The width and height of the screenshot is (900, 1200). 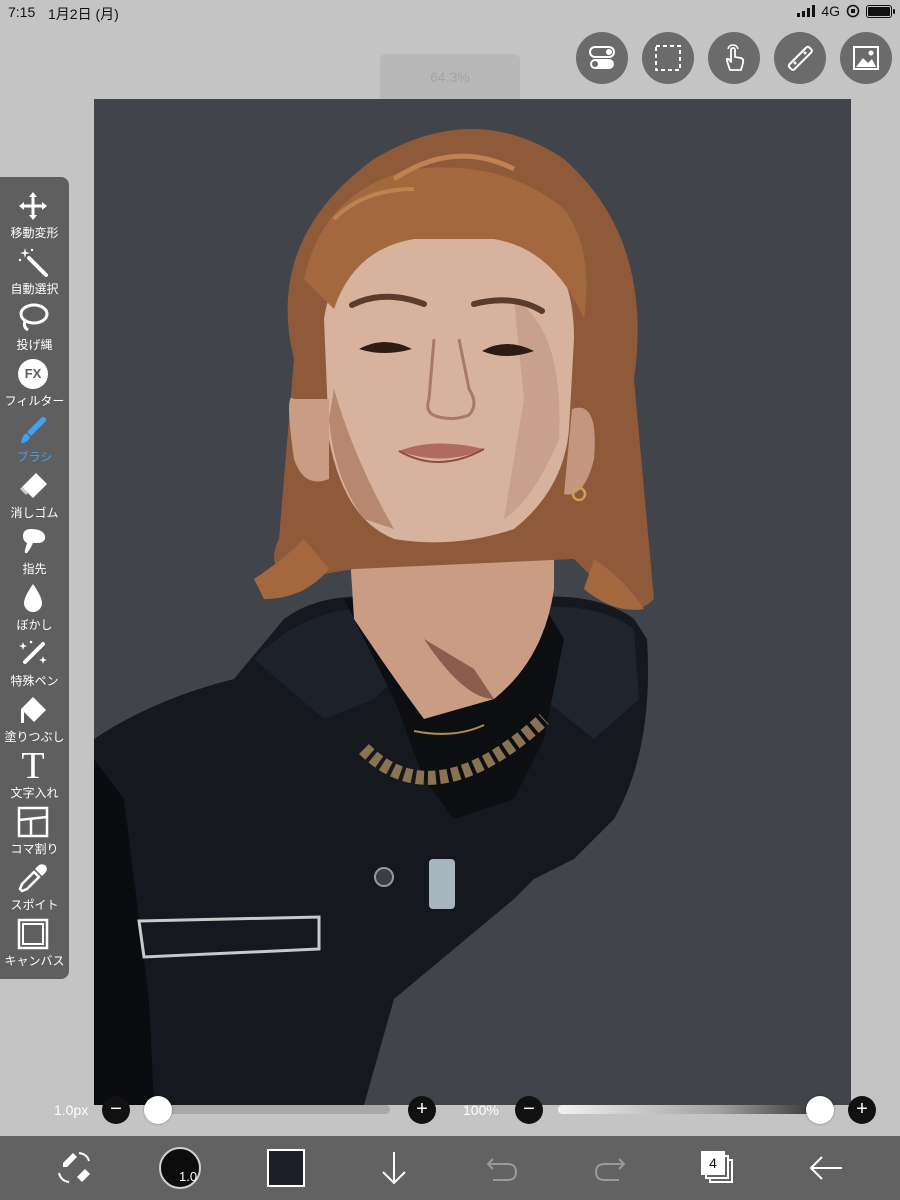 What do you see at coordinates (529, 1110) in the screenshot?
I see `opacity-decrease-button: −` at bounding box center [529, 1110].